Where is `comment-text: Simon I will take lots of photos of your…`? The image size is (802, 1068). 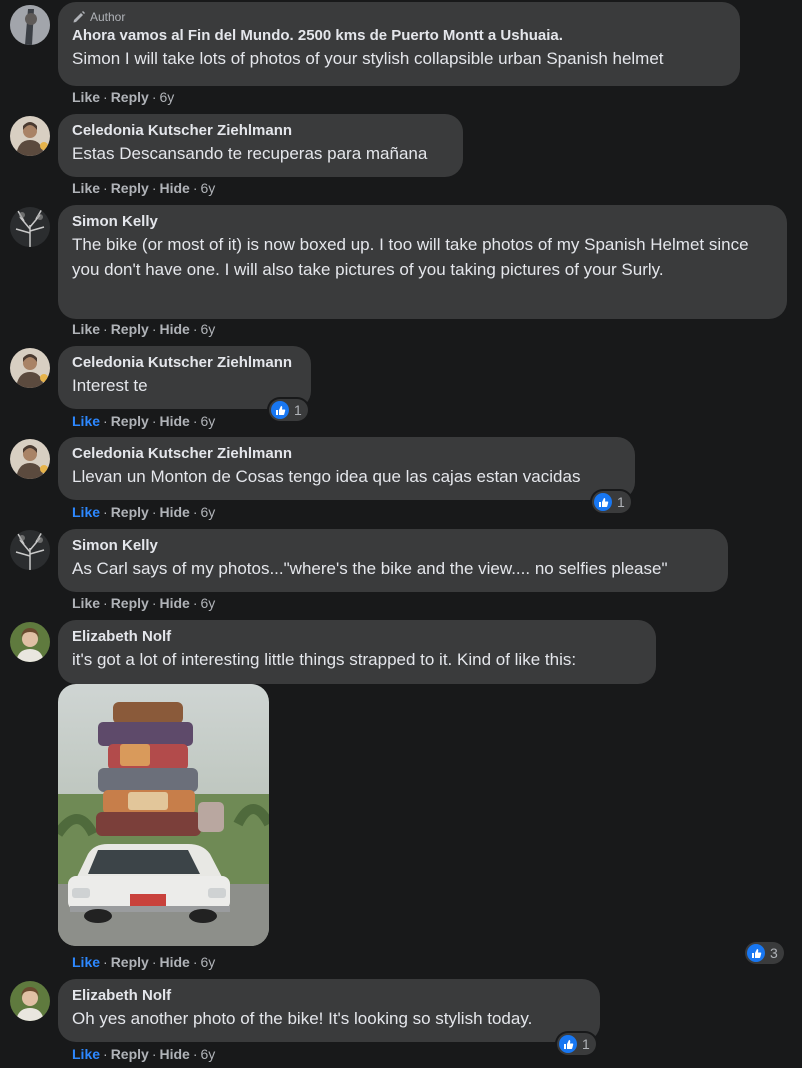
comment-text: Simon I will take lots of photos of your… is located at coordinates (368, 58).